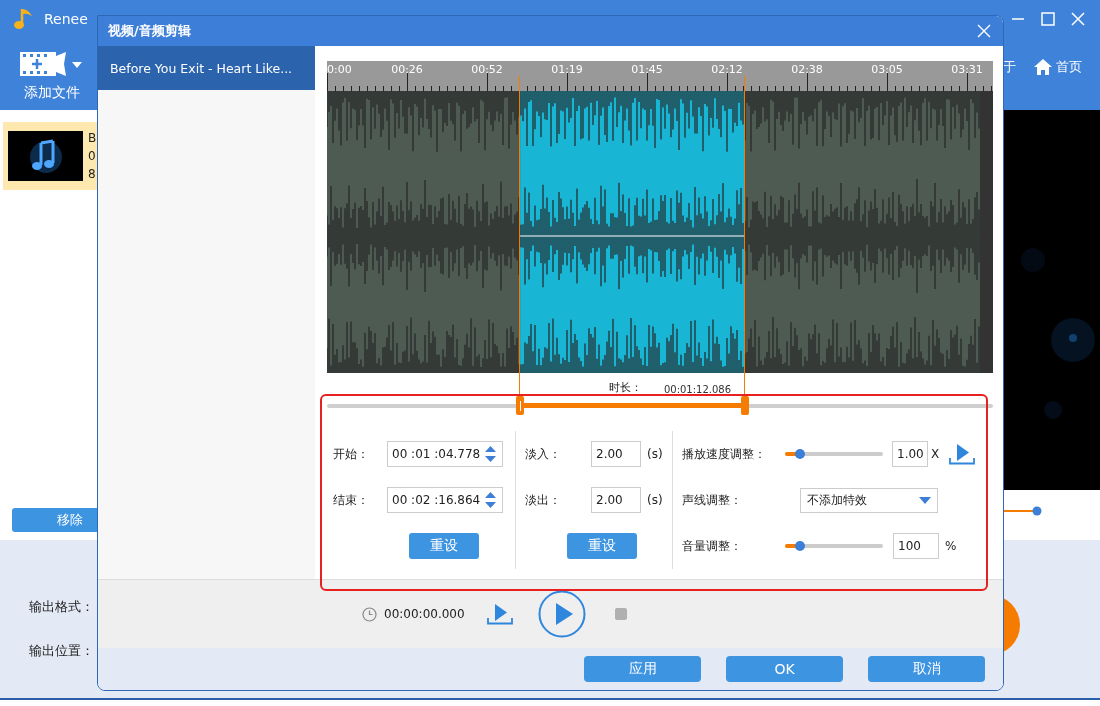 This screenshot has width=1100, height=706. Describe the element at coordinates (52, 64) in the screenshot. I see `film-add-icon` at that location.